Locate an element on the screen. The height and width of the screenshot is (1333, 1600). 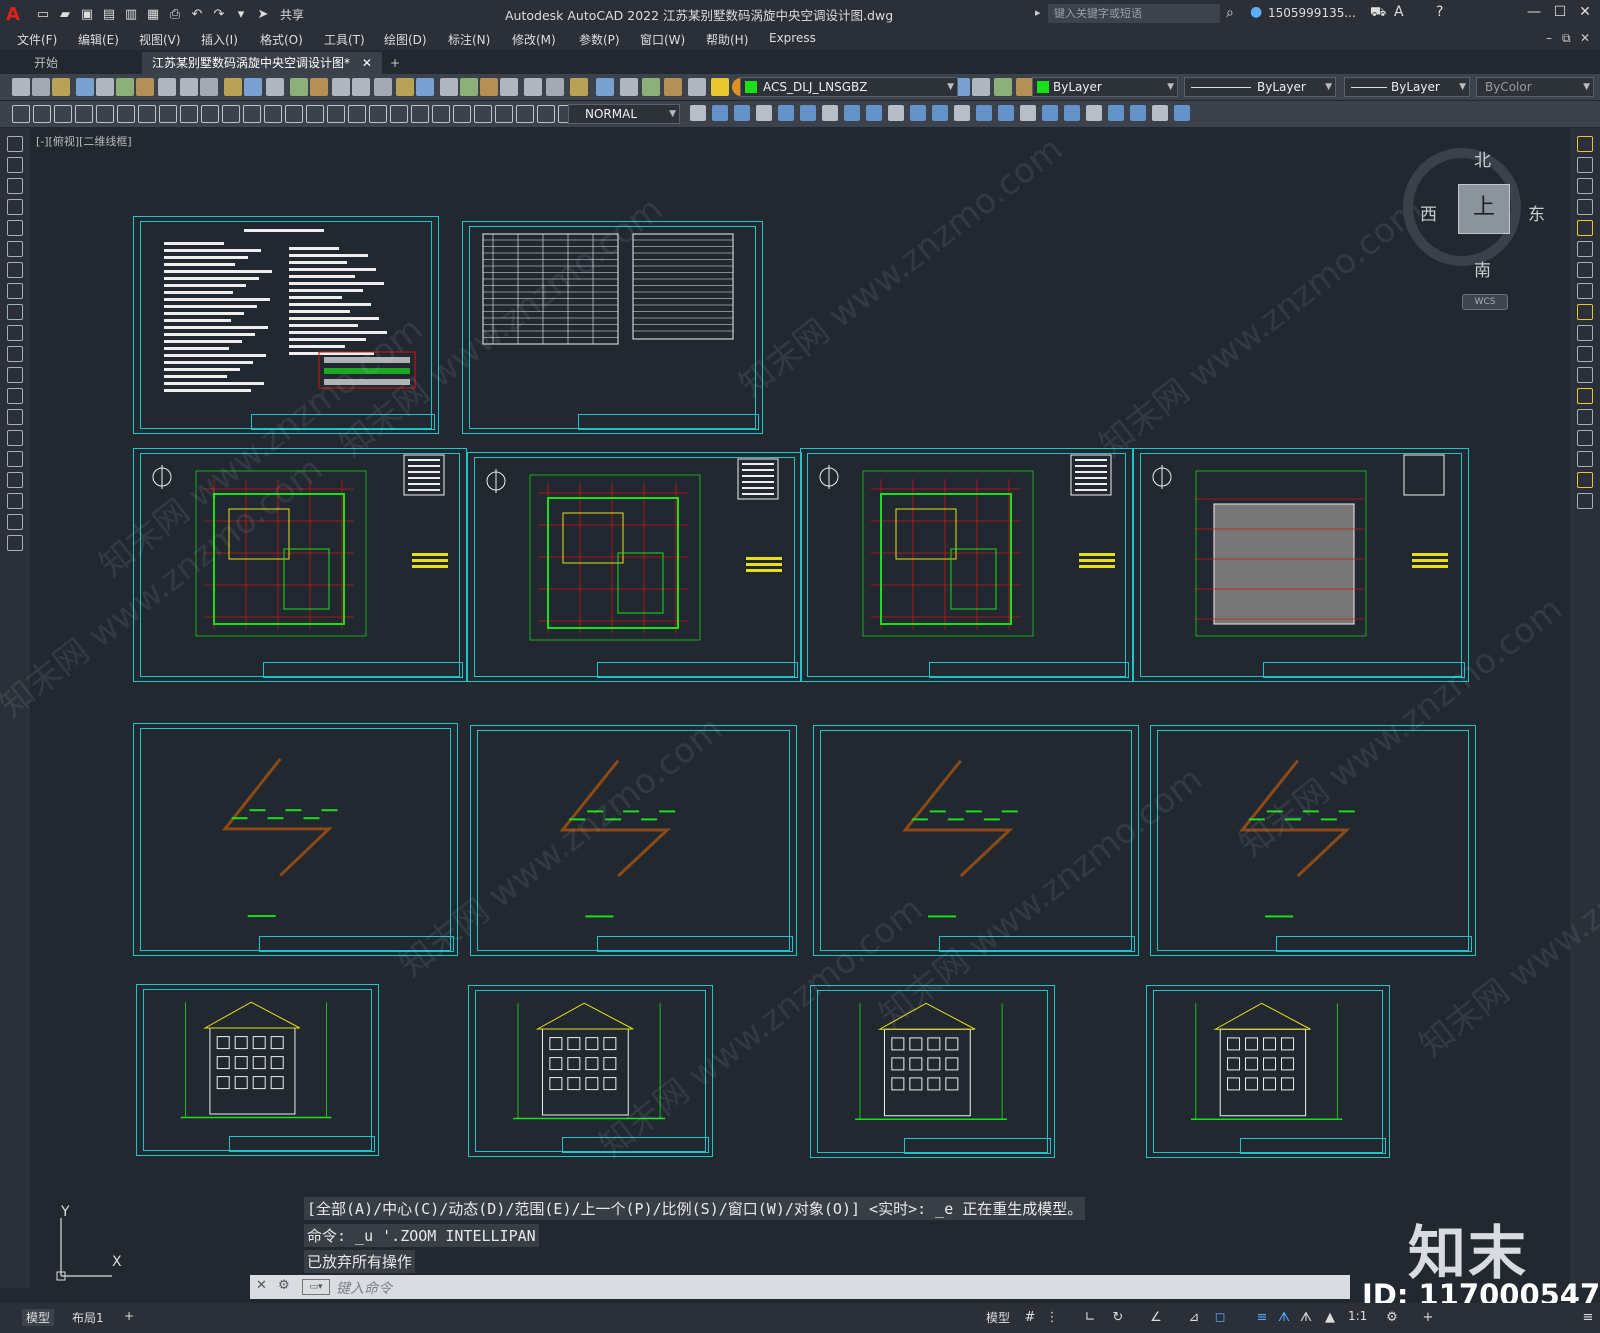
menu-tools: 工具(T) is located at coordinates (344, 39).